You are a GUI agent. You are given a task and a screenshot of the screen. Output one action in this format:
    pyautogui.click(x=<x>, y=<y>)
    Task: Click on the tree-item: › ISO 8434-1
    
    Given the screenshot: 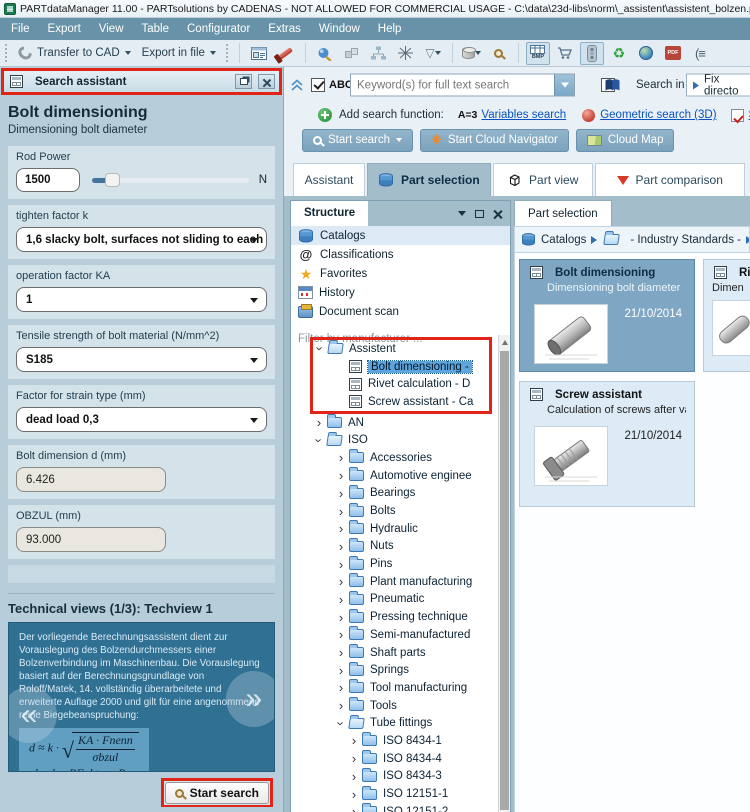 What is the action you would take?
    pyautogui.click(x=394, y=741)
    